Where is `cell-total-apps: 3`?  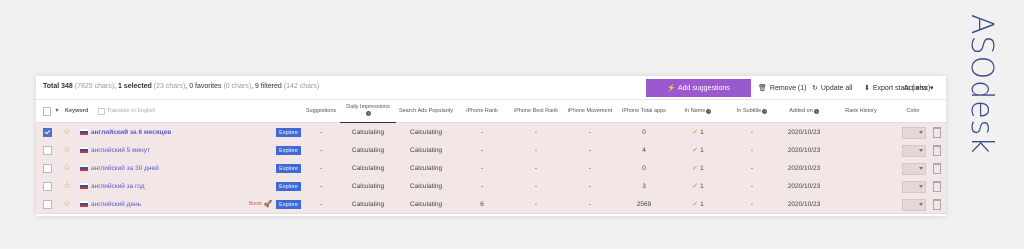 cell-total-apps: 3 is located at coordinates (644, 186).